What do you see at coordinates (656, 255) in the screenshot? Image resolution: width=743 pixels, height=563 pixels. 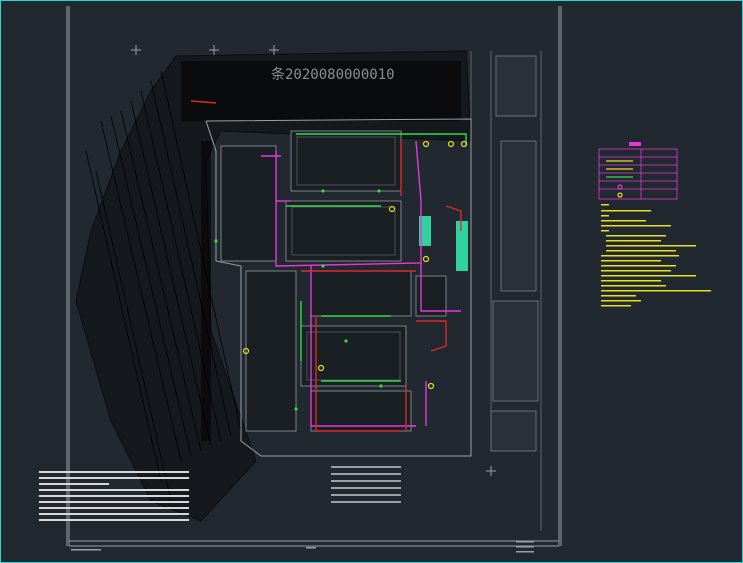 I see `design-notes` at bounding box center [656, 255].